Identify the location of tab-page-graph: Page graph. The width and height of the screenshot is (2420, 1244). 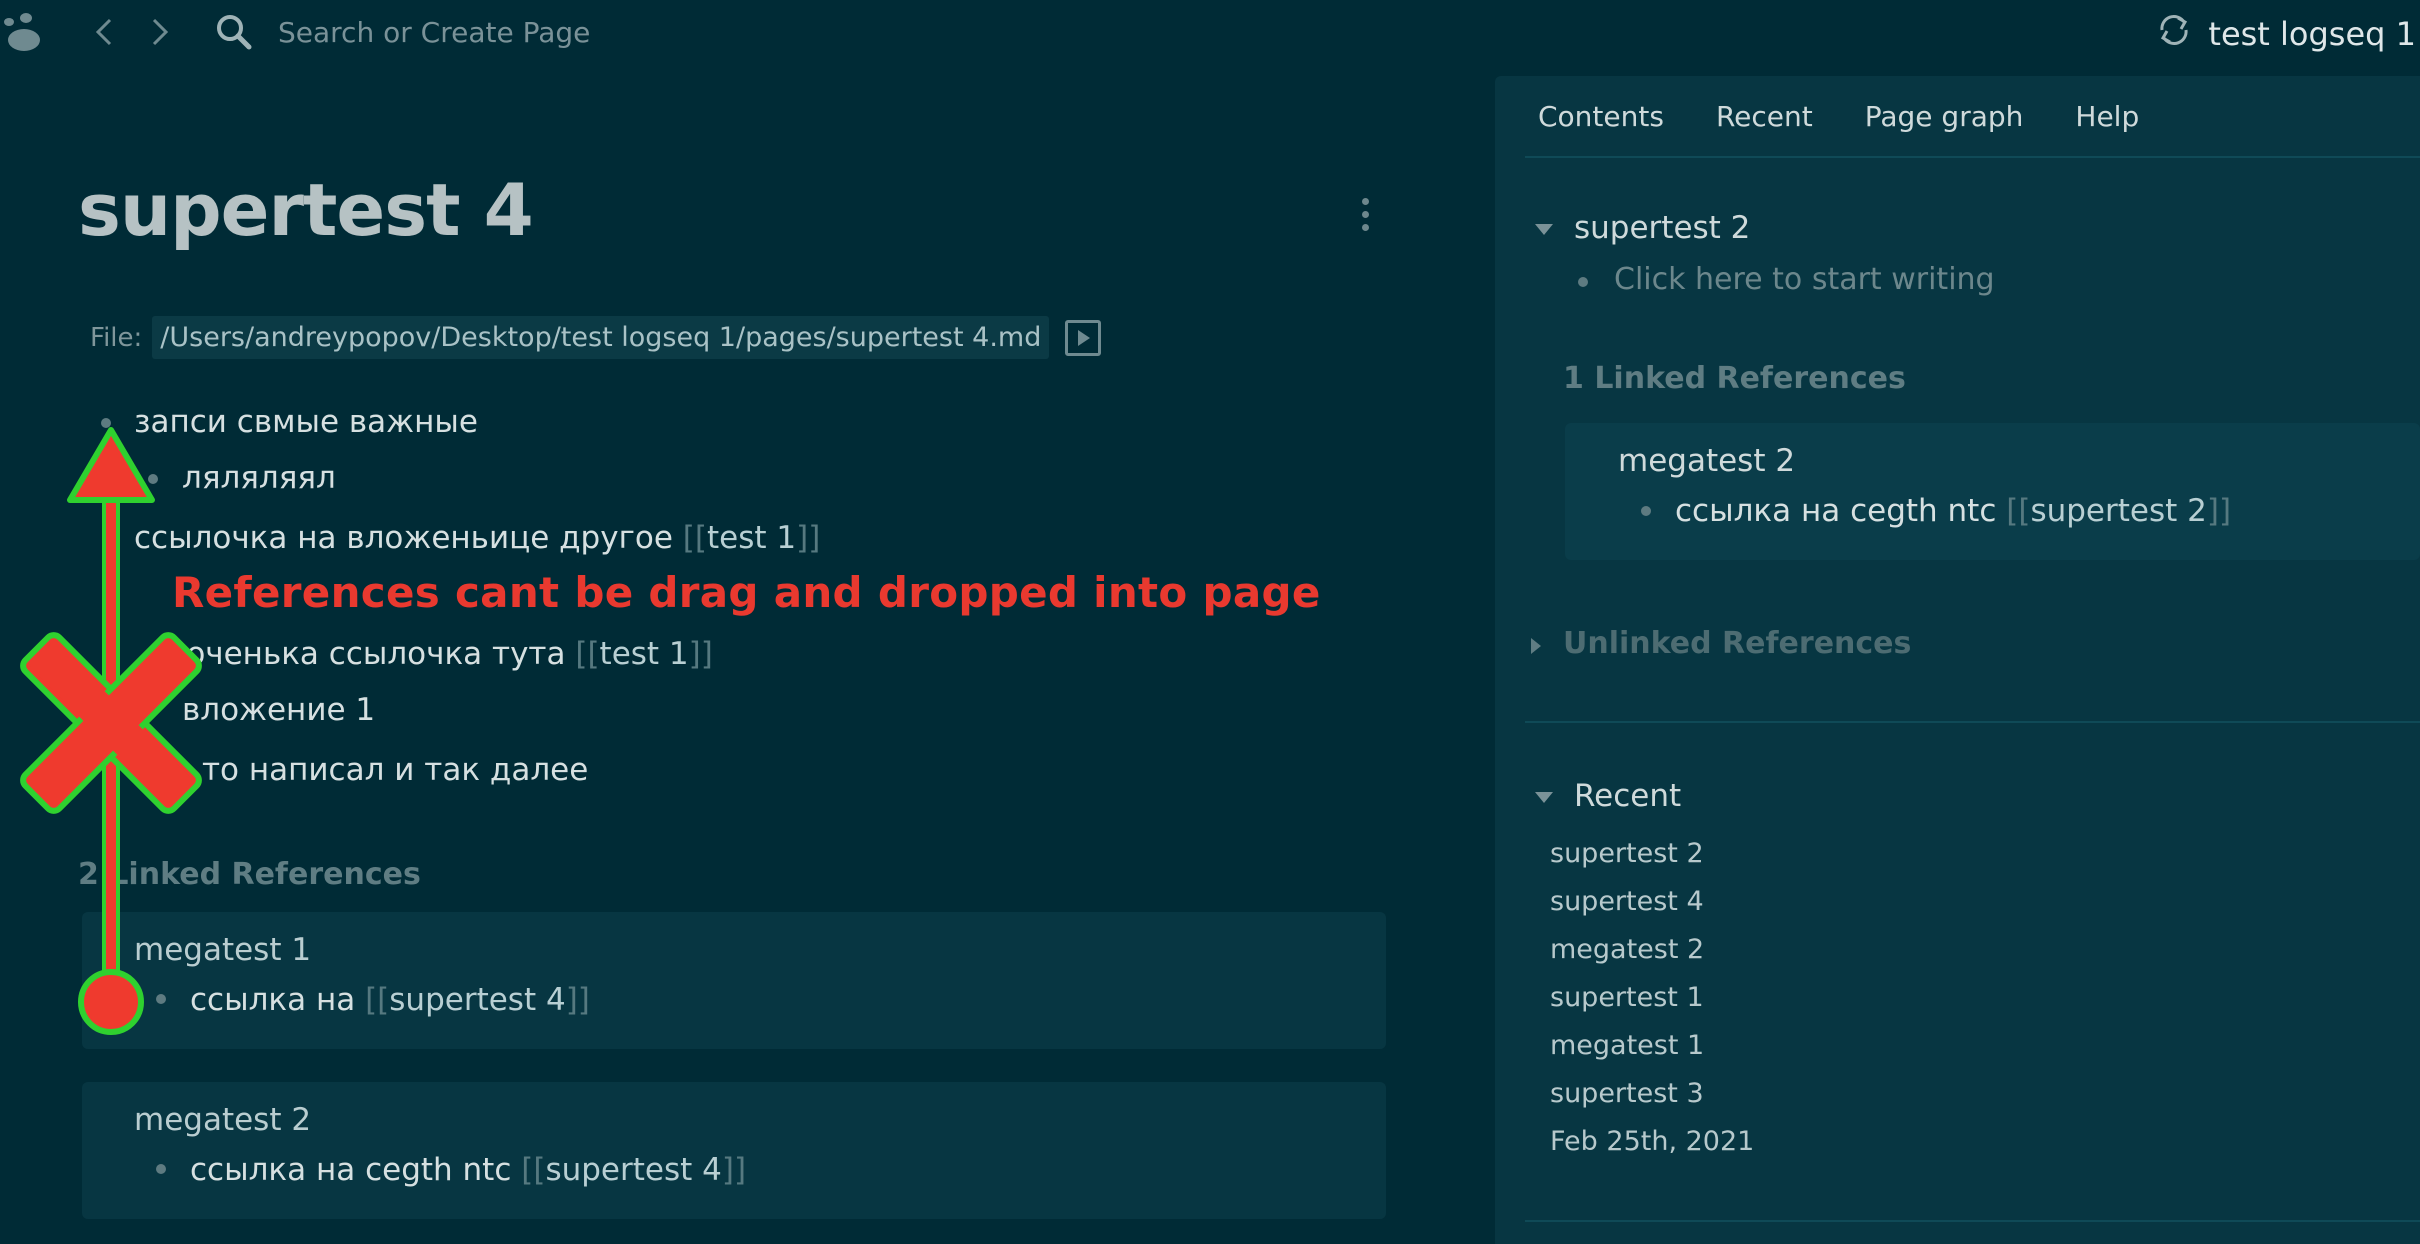
(1944, 116).